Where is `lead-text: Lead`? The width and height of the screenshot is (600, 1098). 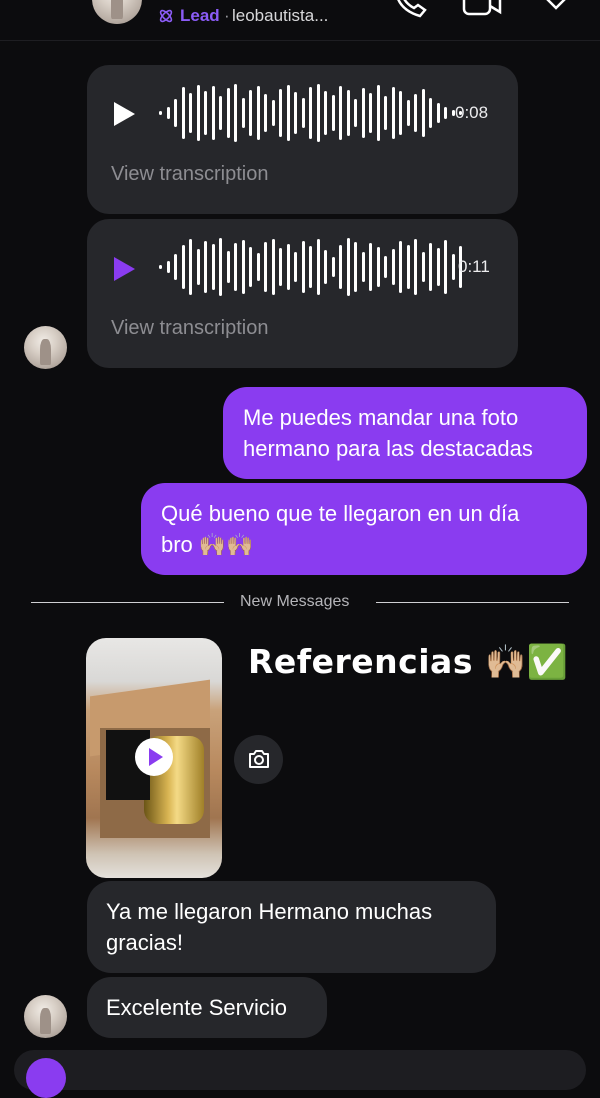
lead-text: Lead is located at coordinates (200, 15).